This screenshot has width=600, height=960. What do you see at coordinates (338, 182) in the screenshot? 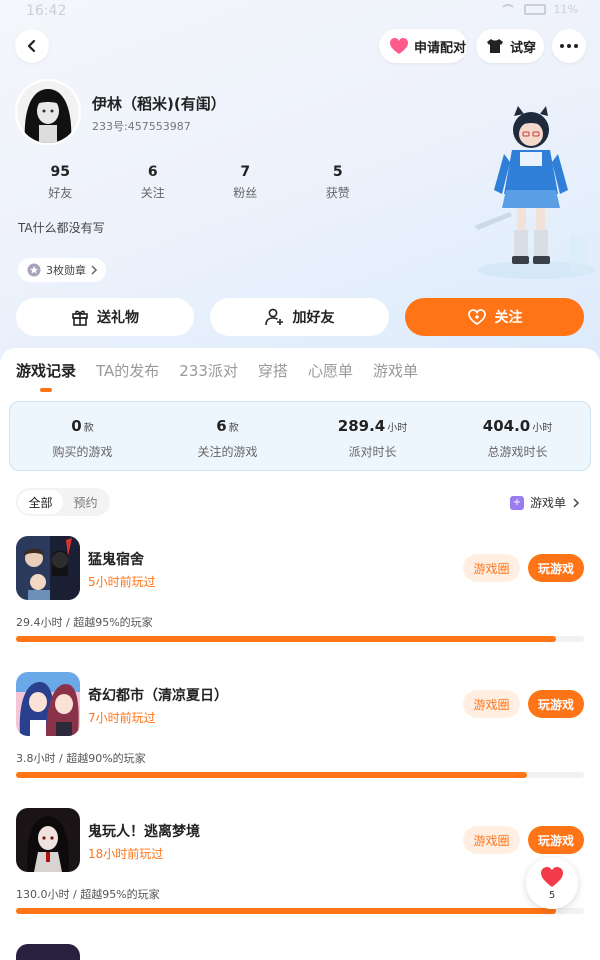
I see `stat-likes: 5 获赞` at bounding box center [338, 182].